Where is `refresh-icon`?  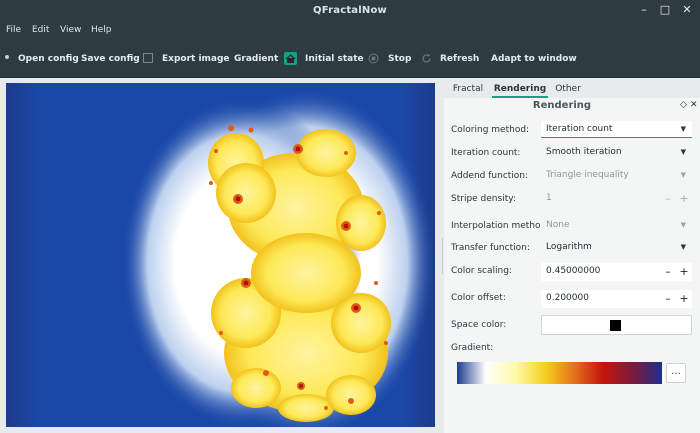
refresh-icon is located at coordinates (426, 60).